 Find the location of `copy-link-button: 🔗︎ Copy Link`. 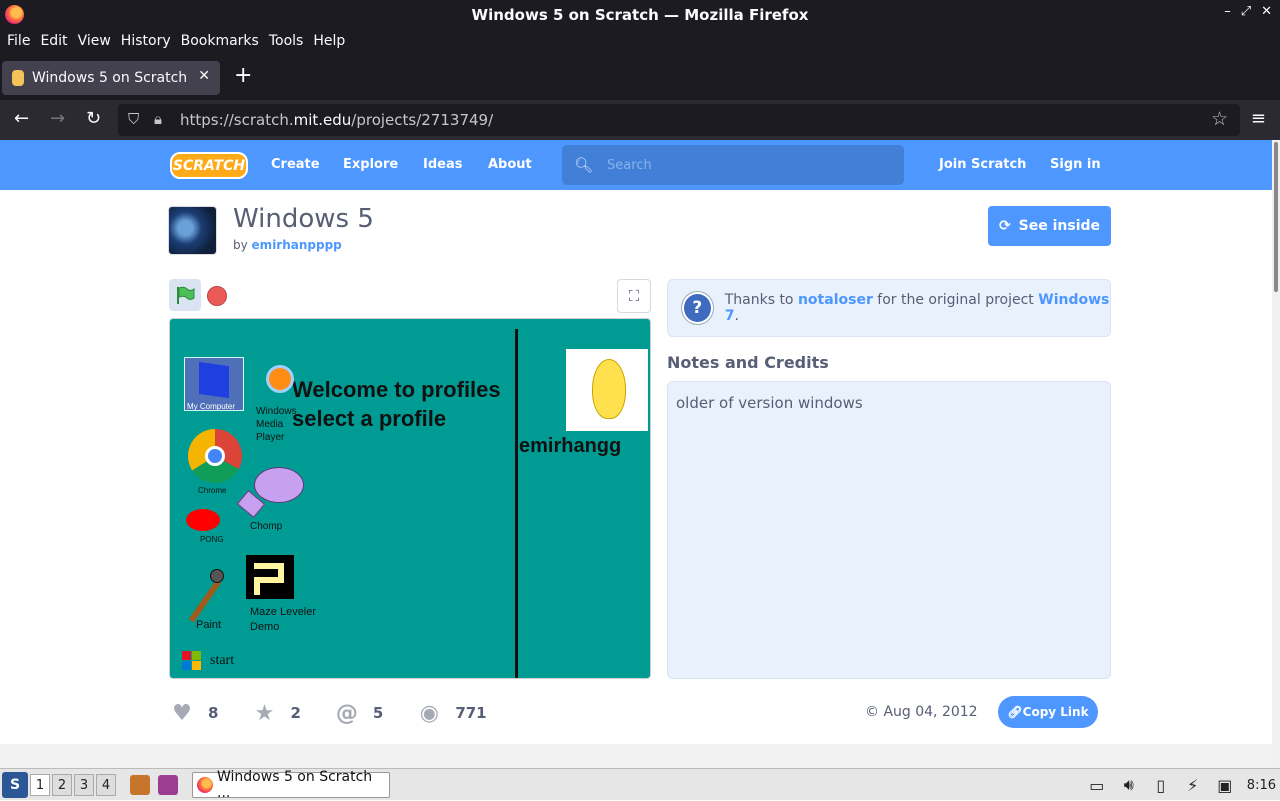

copy-link-button: 🔗︎ Copy Link is located at coordinates (1048, 712).